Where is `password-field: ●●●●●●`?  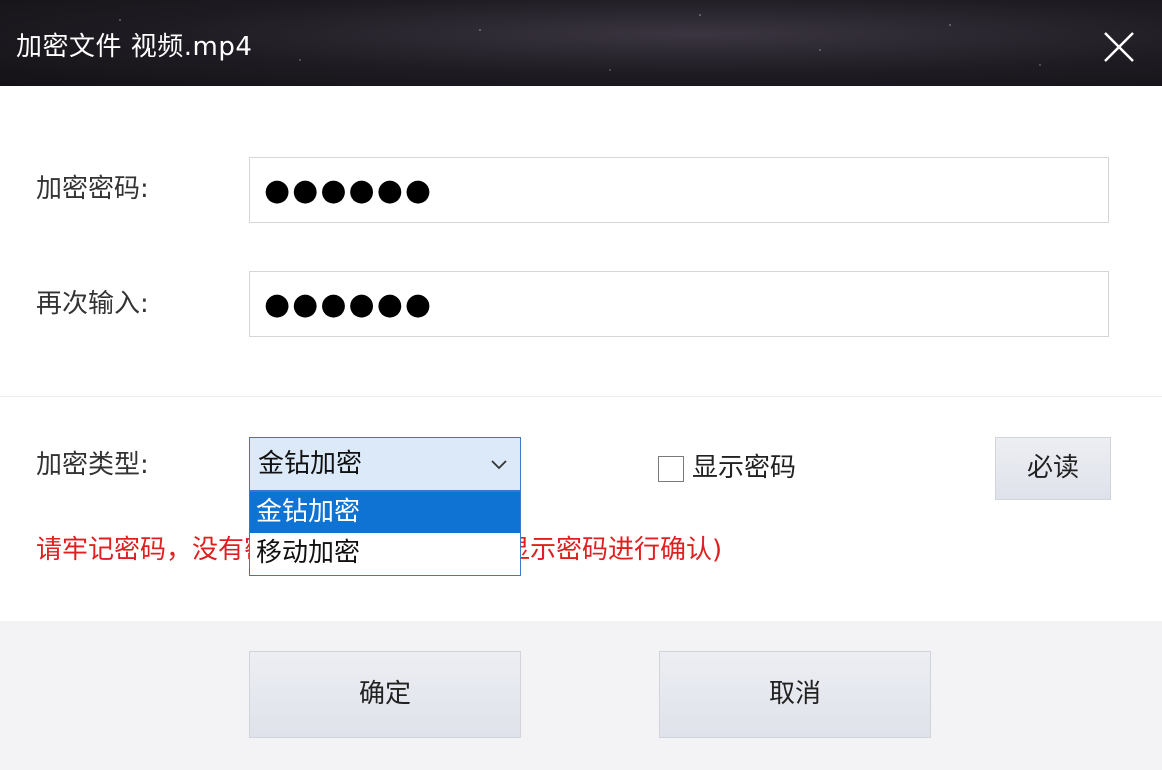 password-field: ●●●●●● is located at coordinates (679, 190).